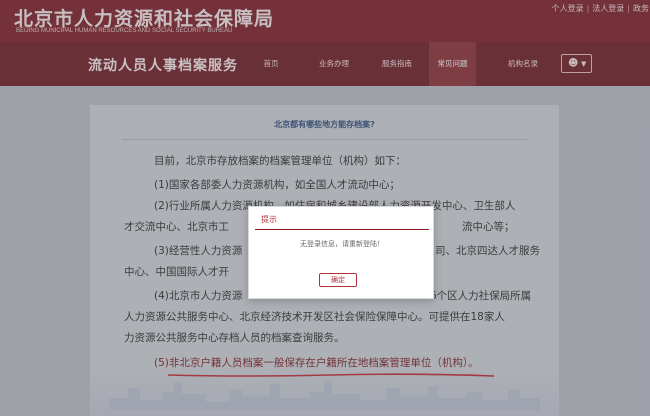  What do you see at coordinates (342, 244) in the screenshot?
I see `dialog-message: 无登录信息，请重新登陆！` at bounding box center [342, 244].